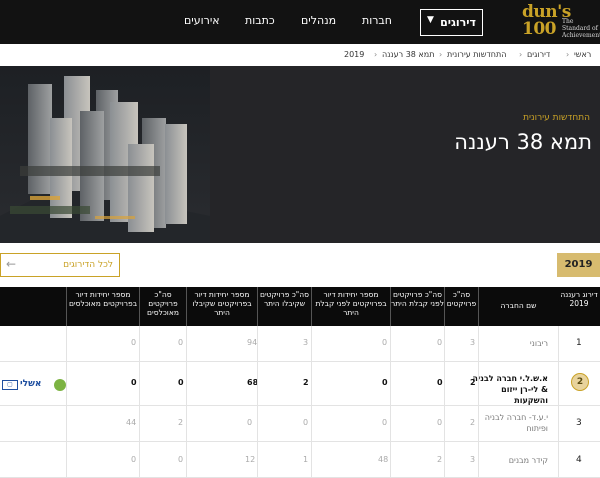 The image size is (600, 478). Describe the element at coordinates (300, 344) in the screenshot. I see `table-row: 1 ריבוני 3 0 0 3 94 0 0` at that location.